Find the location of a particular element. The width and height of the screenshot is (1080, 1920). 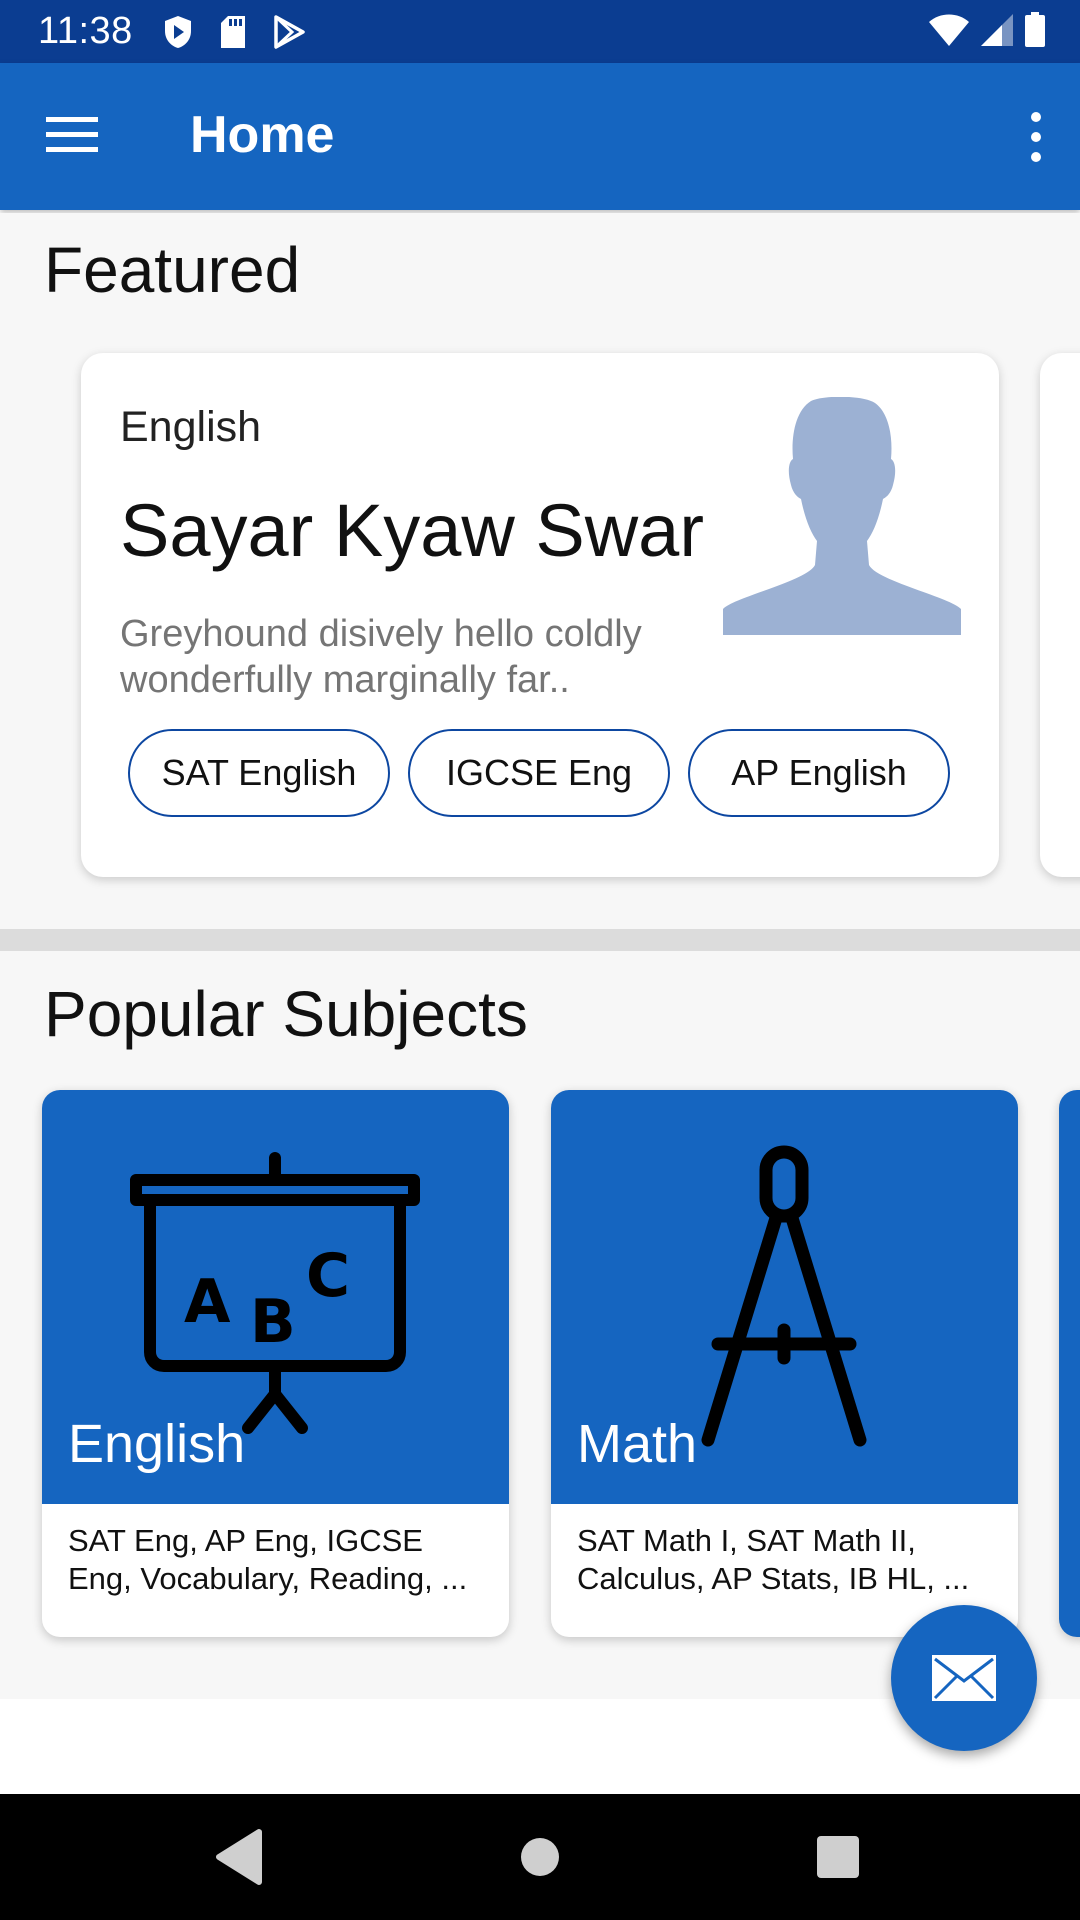

system-nav-bar is located at coordinates (540, 1857).